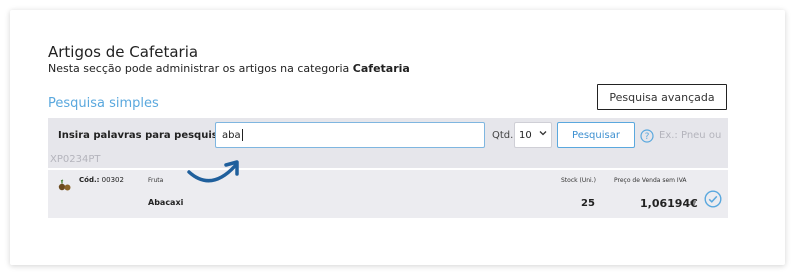 The image size is (800, 280). Describe the element at coordinates (242, 135) in the screenshot. I see `text-caret` at that location.